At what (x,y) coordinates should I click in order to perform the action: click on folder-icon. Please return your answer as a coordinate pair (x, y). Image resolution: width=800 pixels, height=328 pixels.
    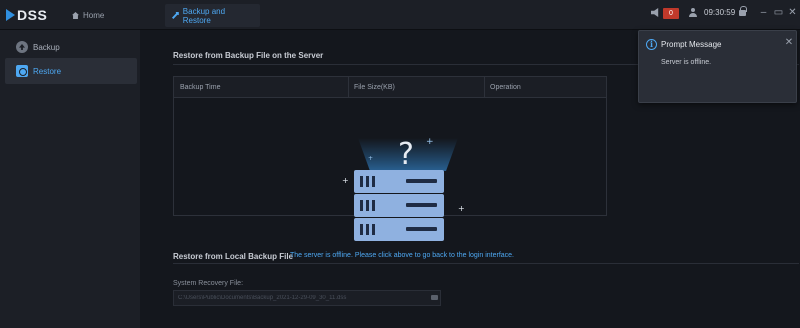
    Looking at the image, I should click on (434, 297).